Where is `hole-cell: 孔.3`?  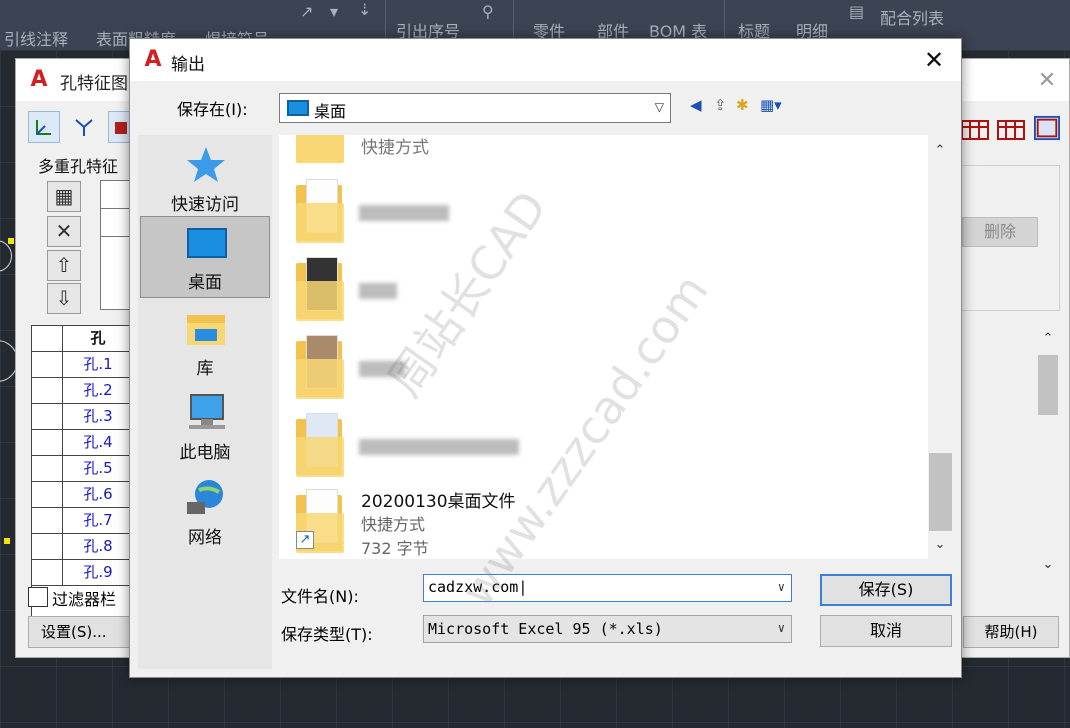 hole-cell: 孔.3 is located at coordinates (97, 416).